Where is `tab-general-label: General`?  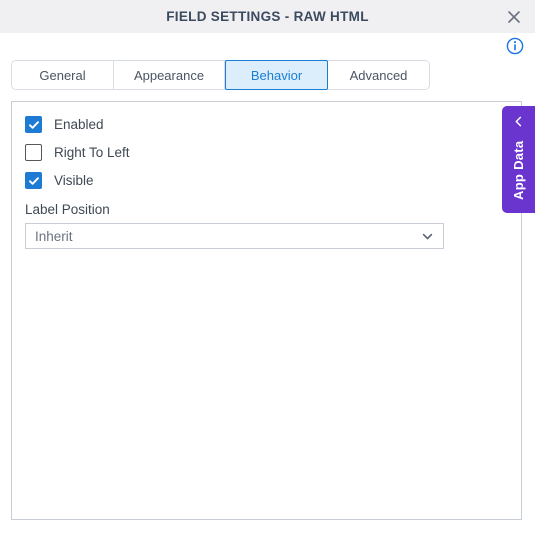 tab-general-label: General is located at coordinates (62, 75).